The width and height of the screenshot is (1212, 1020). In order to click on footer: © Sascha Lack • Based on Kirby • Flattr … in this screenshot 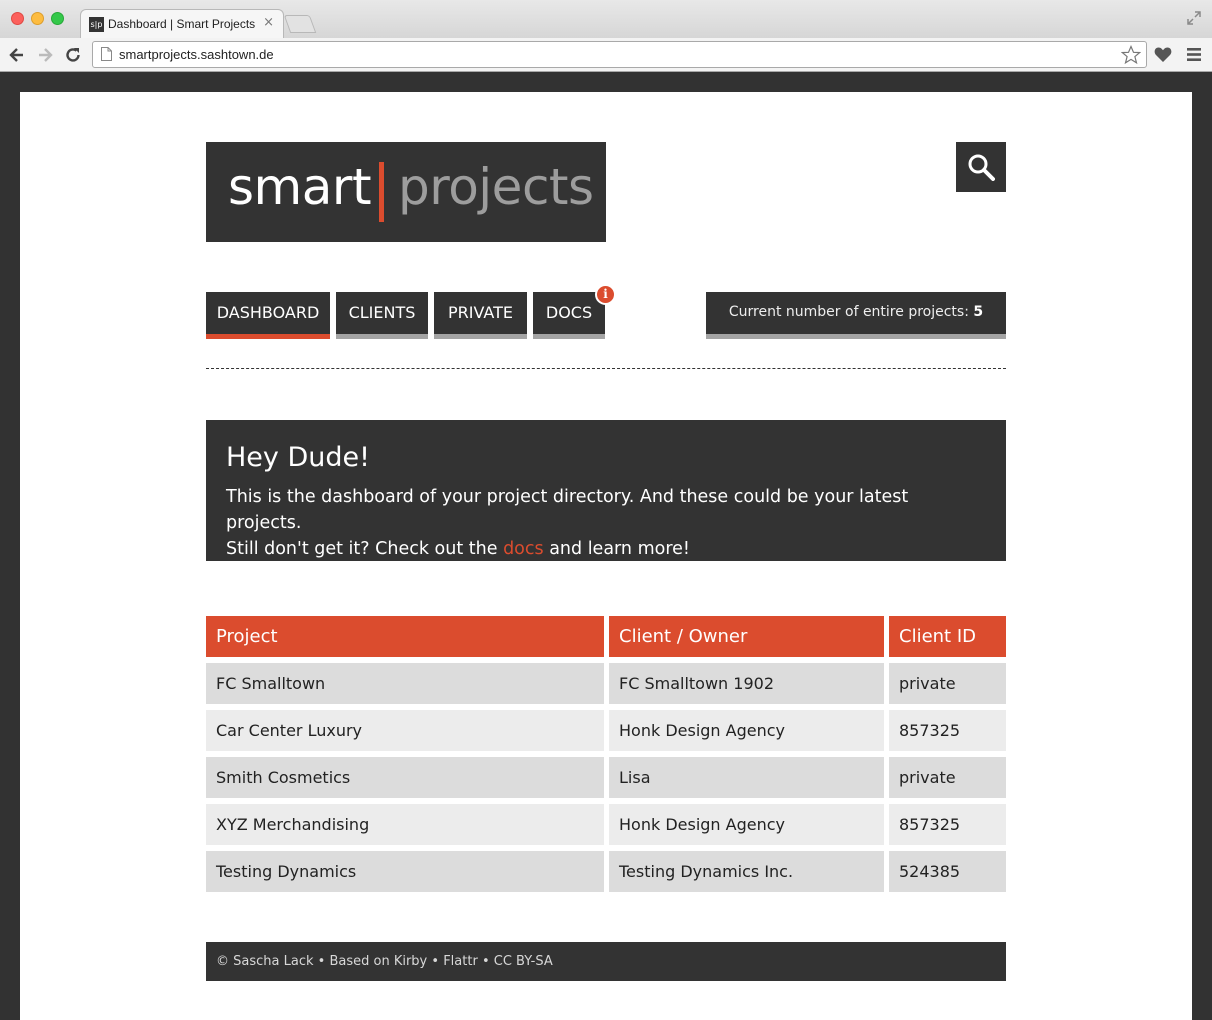, I will do `click(606, 961)`.